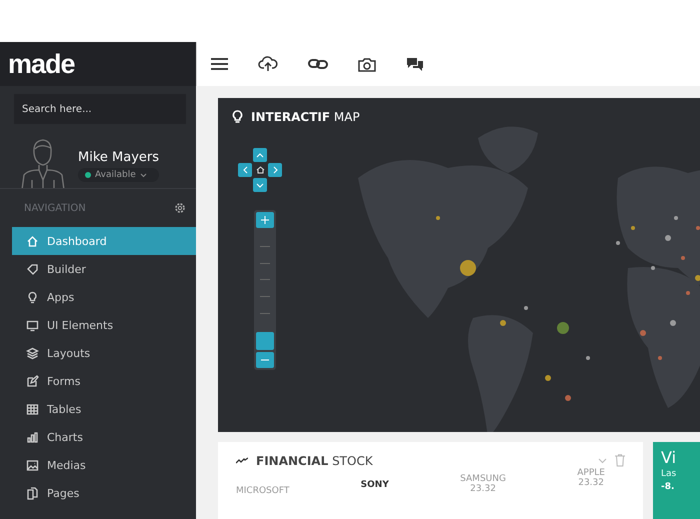 This screenshot has width=700, height=519. Describe the element at coordinates (602, 461) in the screenshot. I see `collapse-caret-icon` at that location.